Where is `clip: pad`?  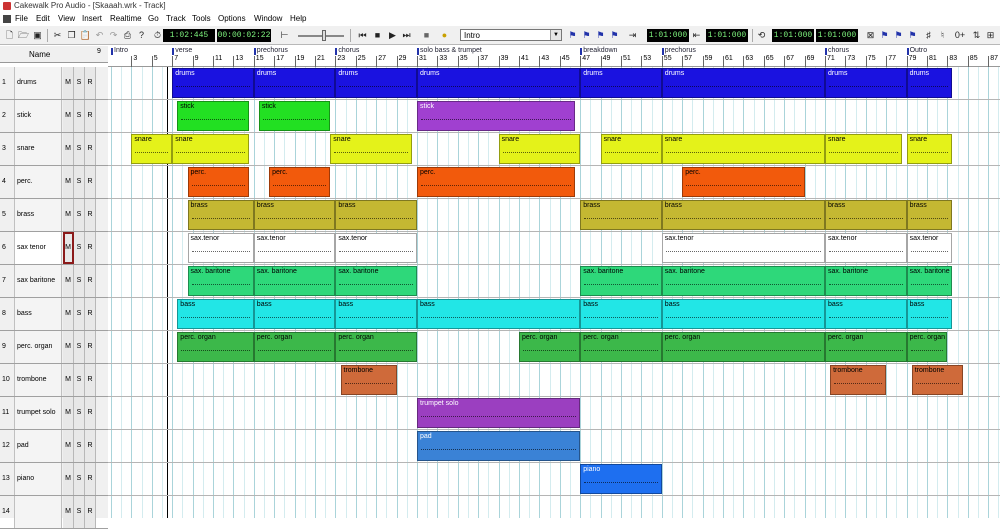
clip: pad is located at coordinates (499, 446).